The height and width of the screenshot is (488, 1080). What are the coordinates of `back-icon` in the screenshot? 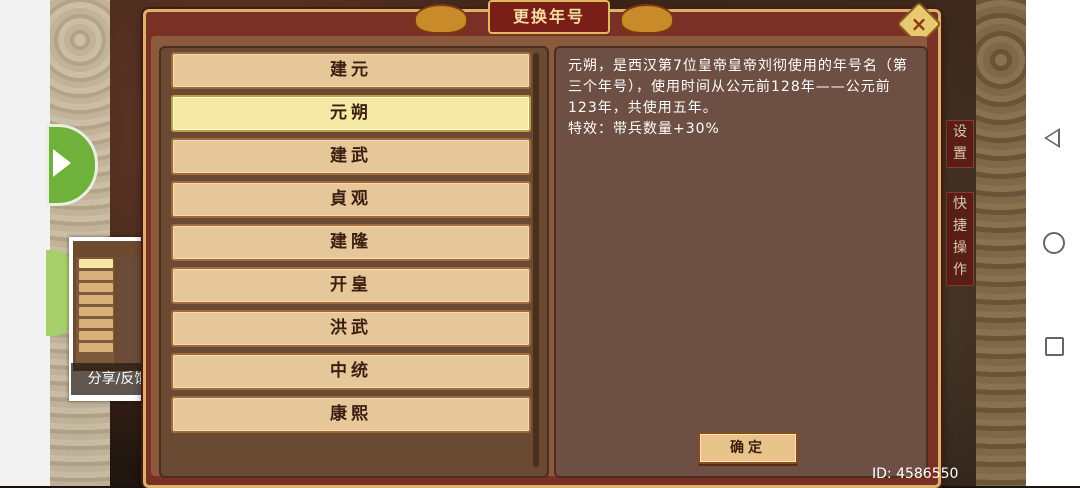 It's located at (1052, 138).